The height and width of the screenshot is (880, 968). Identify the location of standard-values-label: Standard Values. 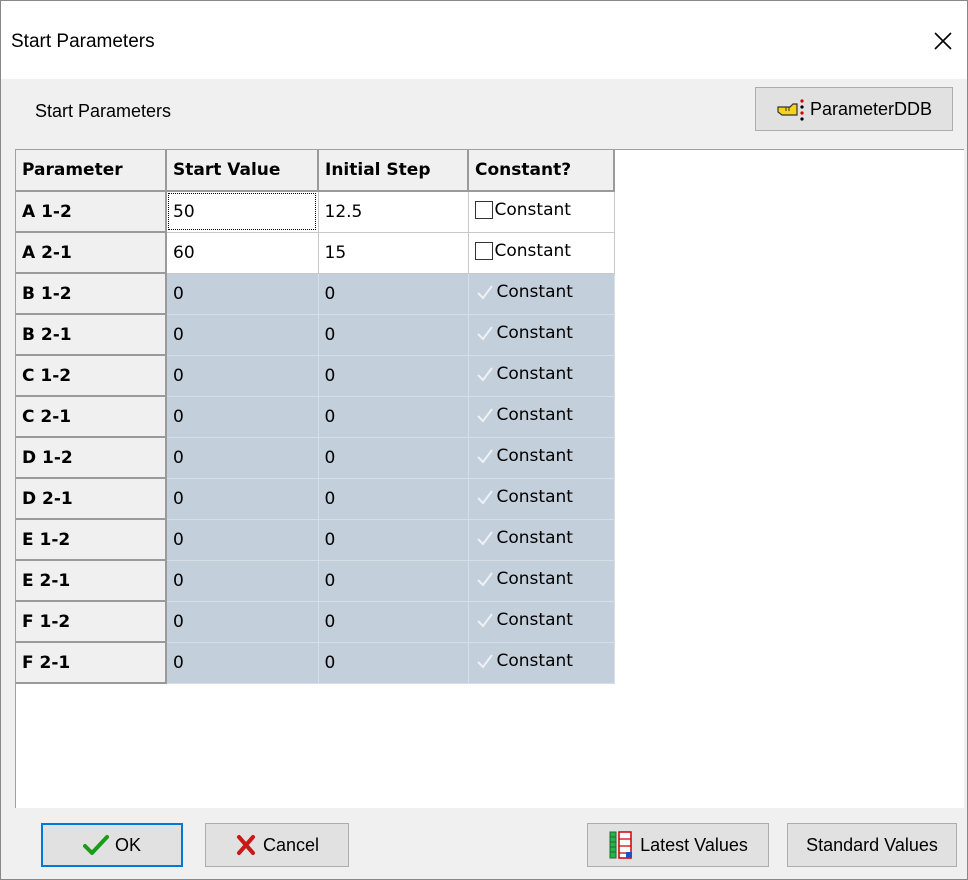
(872, 844).